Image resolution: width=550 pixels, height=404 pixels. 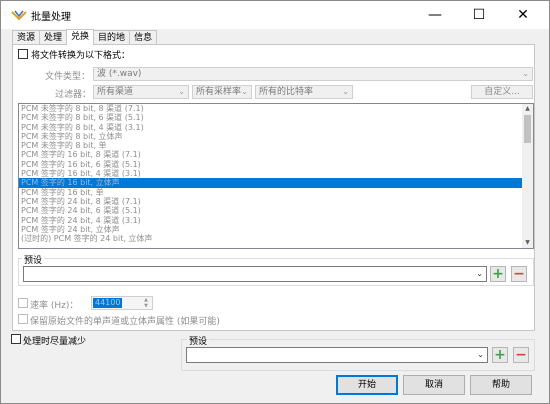 I want to click on file-type-value: 波 (*.wav), so click(x=119, y=74).